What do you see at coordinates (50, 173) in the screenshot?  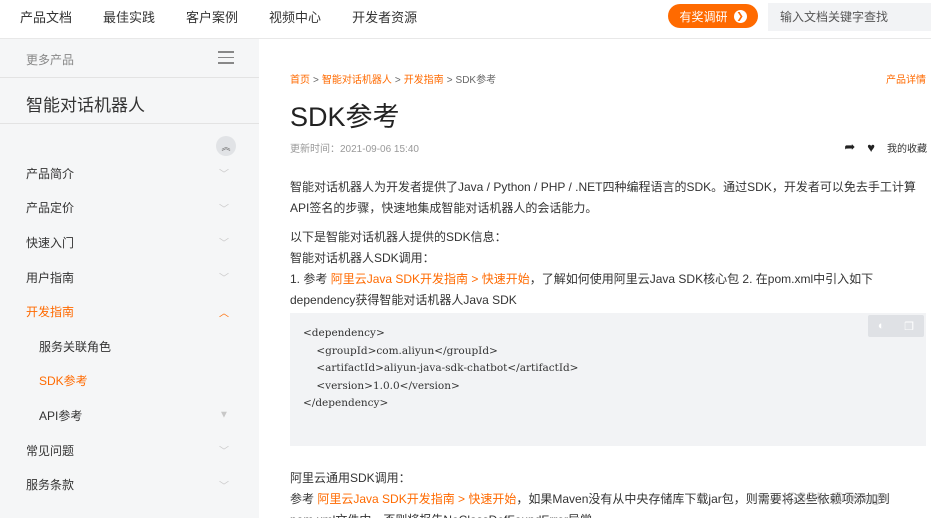 I see `sidebar-item-label: 产品简介` at bounding box center [50, 173].